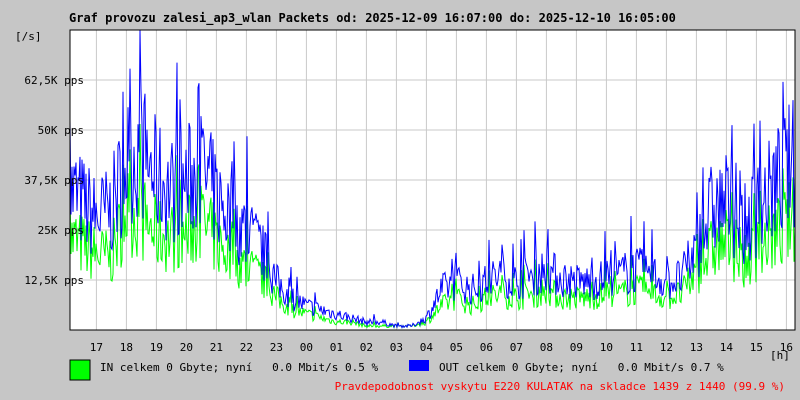 The image size is (800, 400). Describe the element at coordinates (576, 347) in the screenshot. I see `x-tick-label: 09` at that location.